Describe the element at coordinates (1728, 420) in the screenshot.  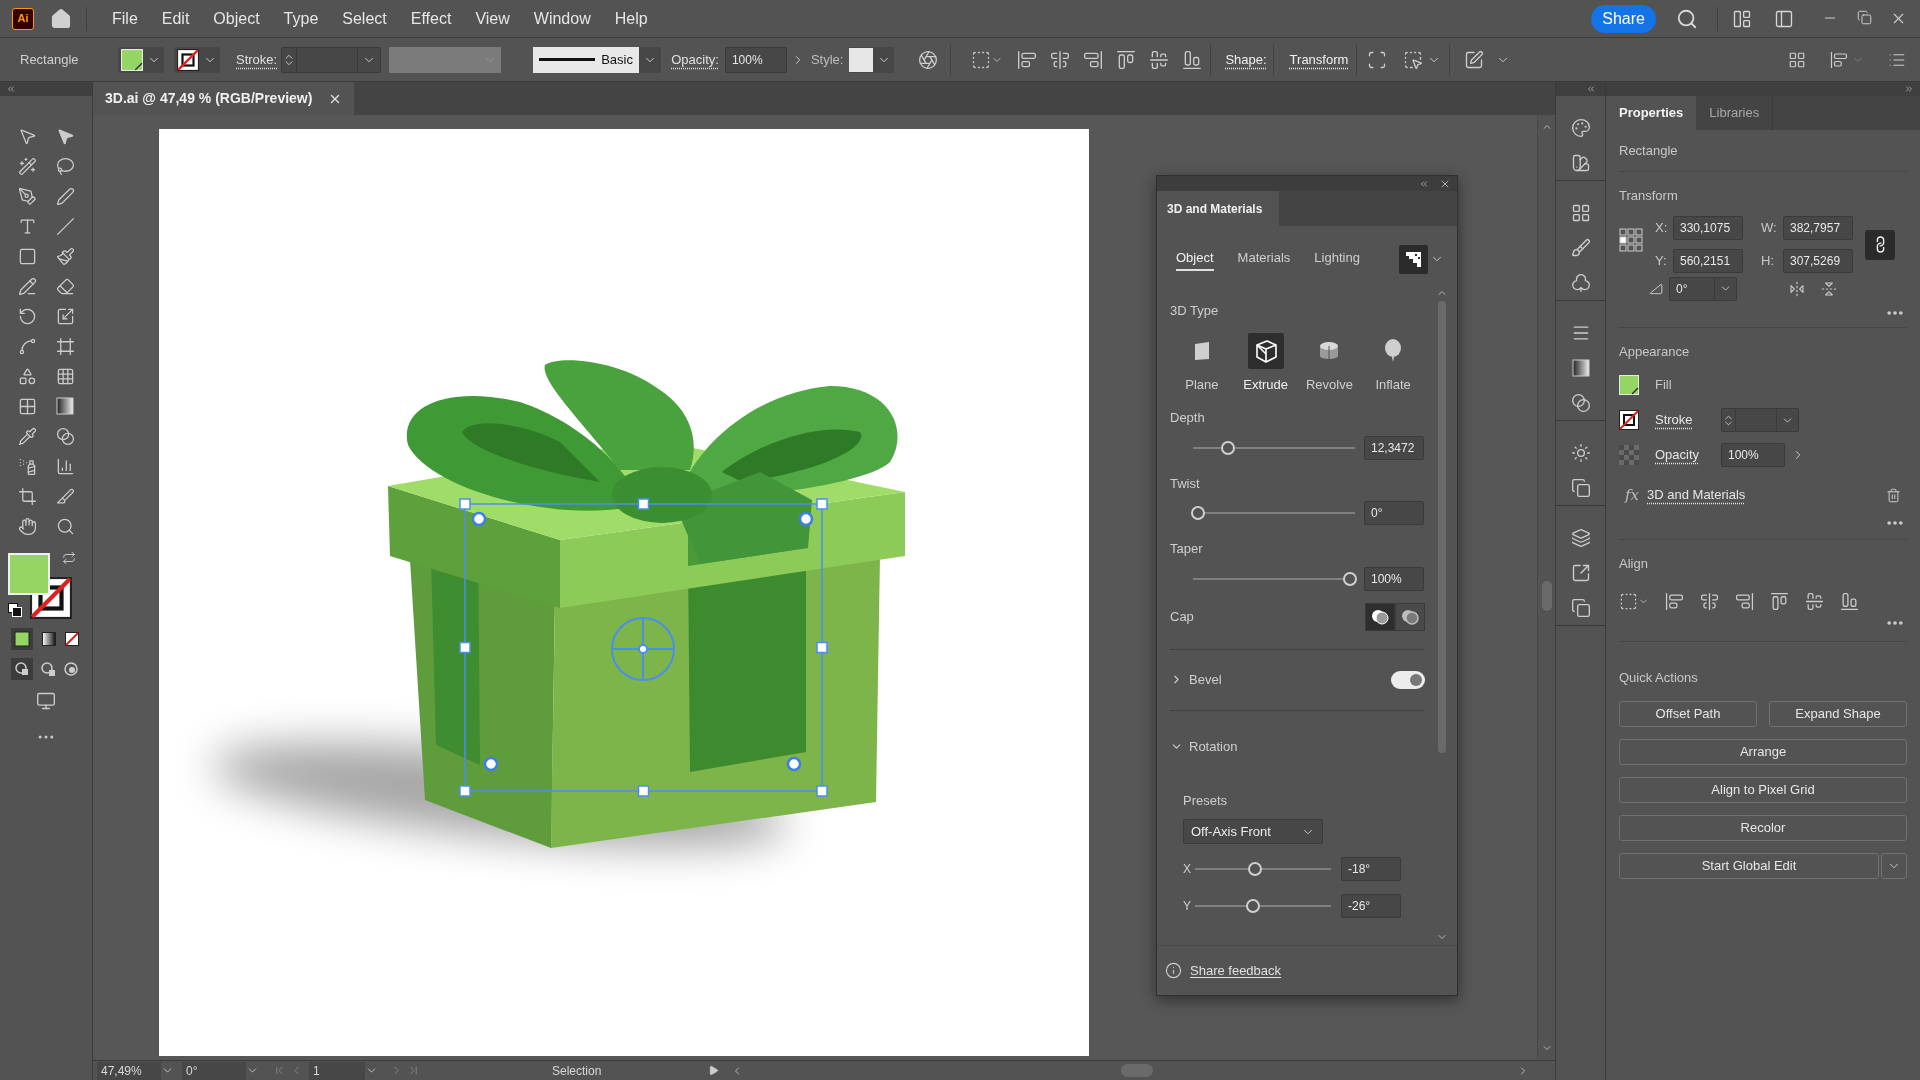
I see `up-down-chevron-icon` at that location.